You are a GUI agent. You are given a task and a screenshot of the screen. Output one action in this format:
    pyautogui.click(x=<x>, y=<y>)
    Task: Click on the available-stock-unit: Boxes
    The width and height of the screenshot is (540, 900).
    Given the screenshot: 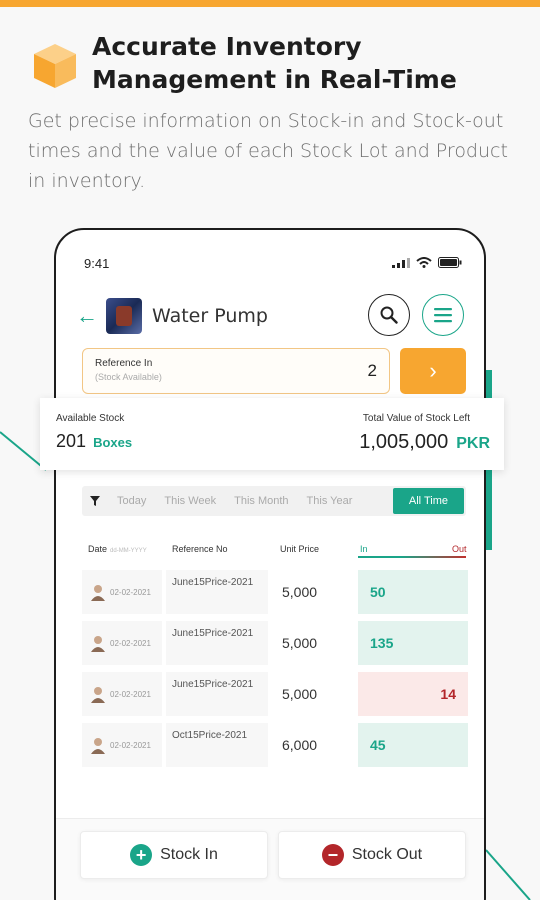 What is the action you would take?
    pyautogui.click(x=113, y=442)
    